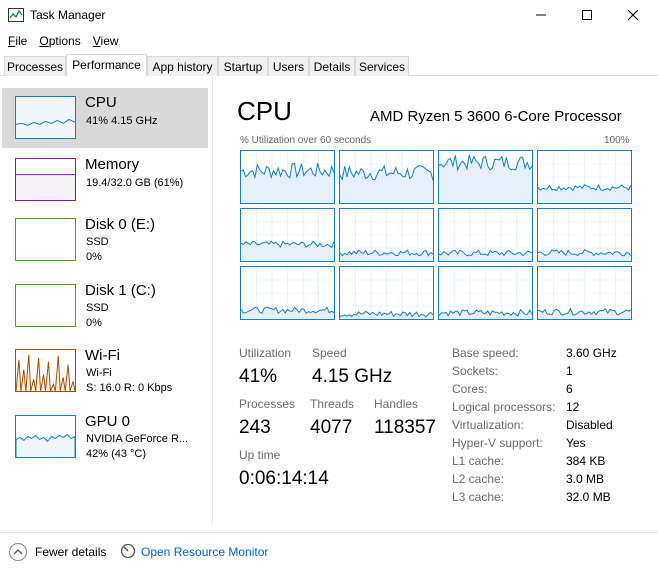 The image size is (658, 576). Describe the element at coordinates (382, 66) in the screenshot. I see `tab-services: Services` at that location.